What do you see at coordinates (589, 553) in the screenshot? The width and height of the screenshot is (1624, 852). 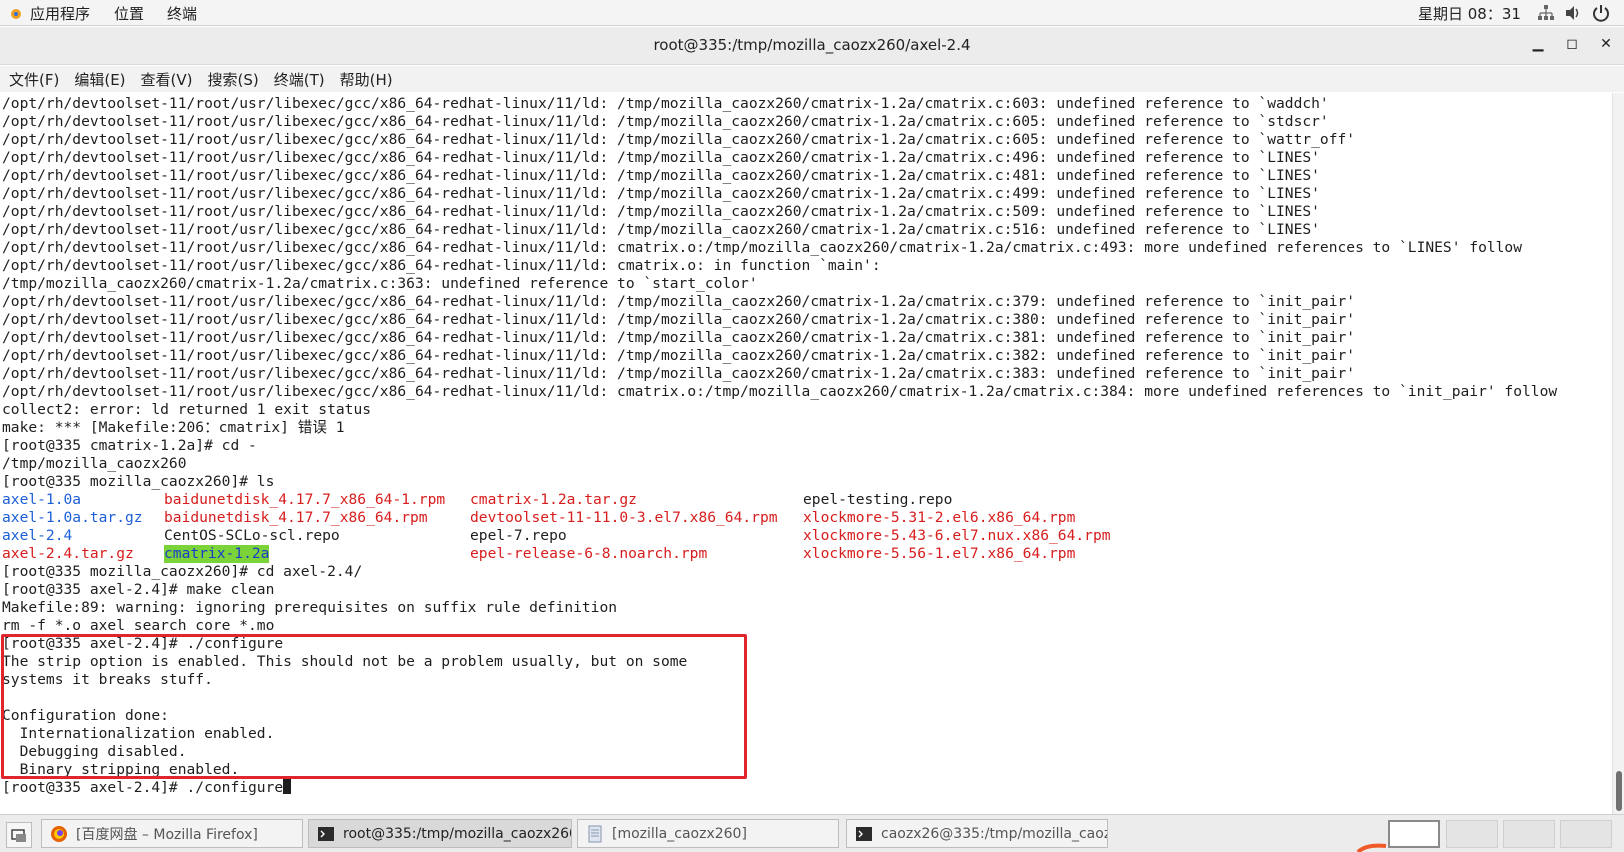 I see `ls-entry: epel-release-6-8.noarch.rpm` at bounding box center [589, 553].